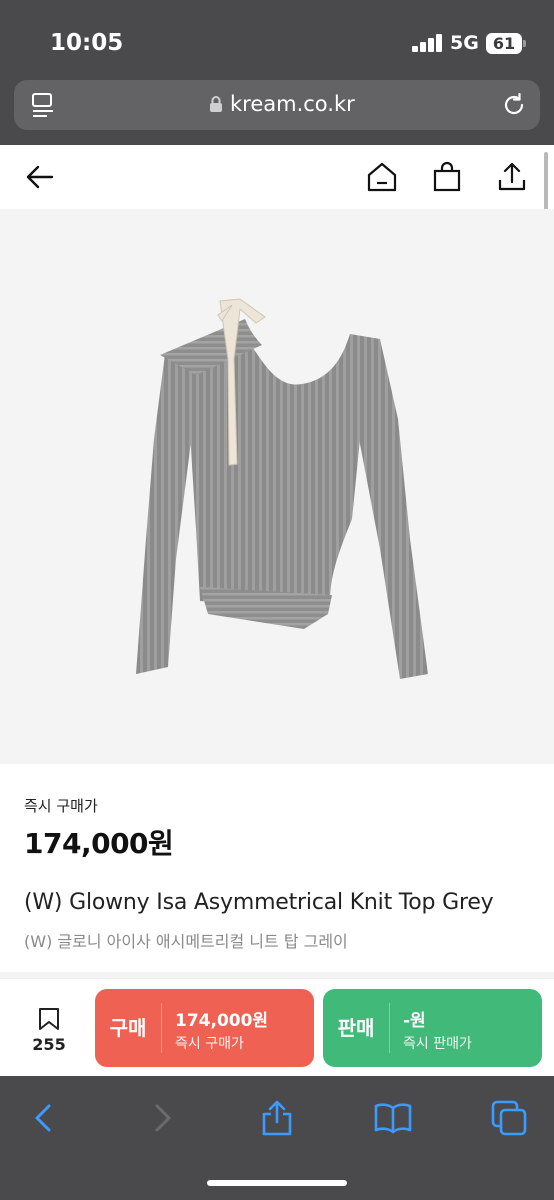 This screenshot has height=1200, width=554. I want to click on instant-buy-price-label: 즉시 구매가, so click(61, 806).